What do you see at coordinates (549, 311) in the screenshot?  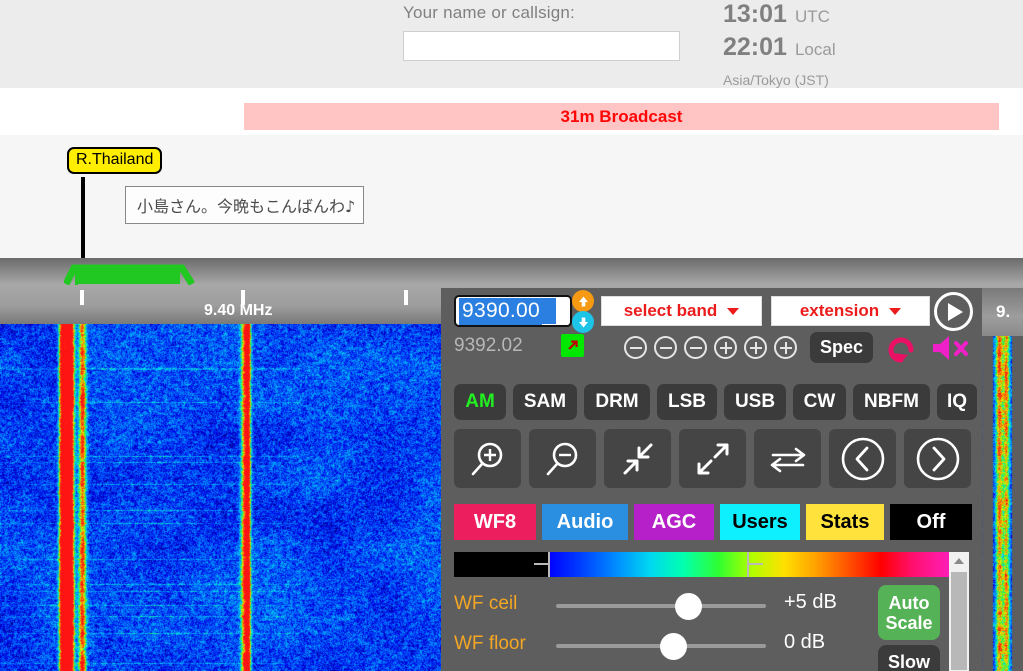 I see `frequency-input-caret` at bounding box center [549, 311].